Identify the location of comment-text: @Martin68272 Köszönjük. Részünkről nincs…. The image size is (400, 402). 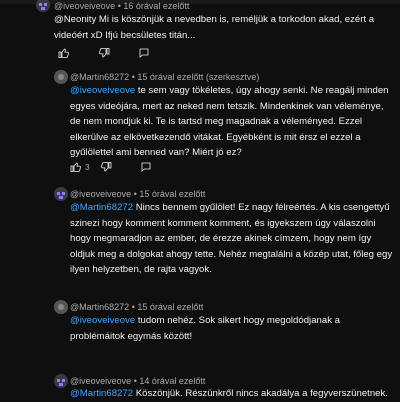
(235, 394).